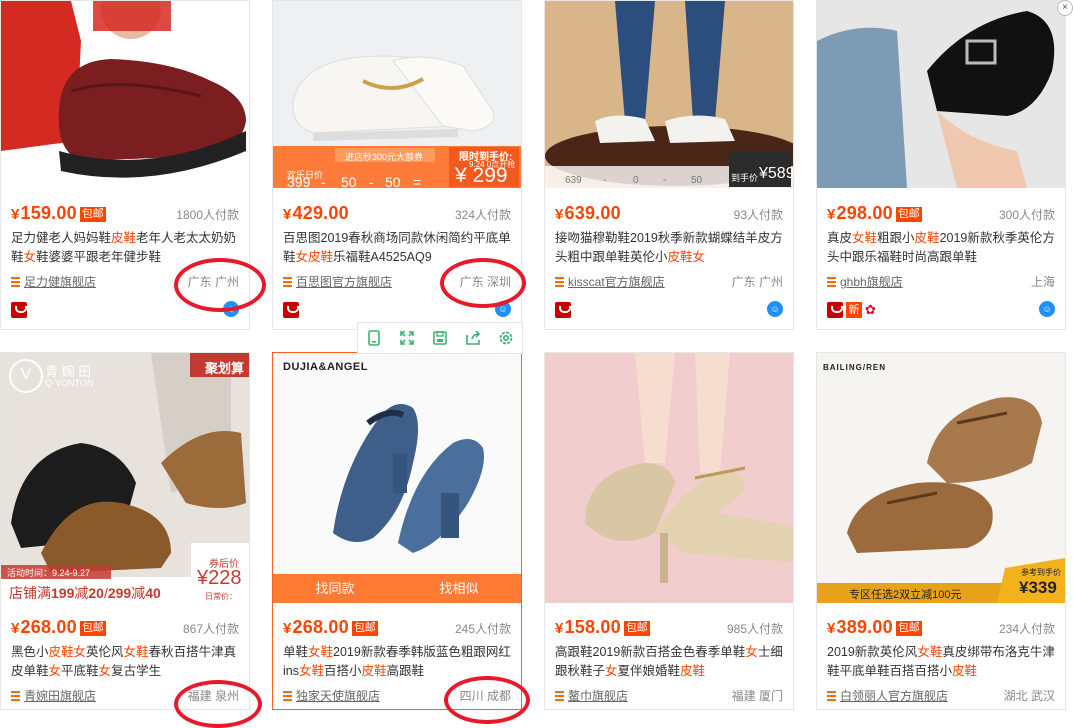 This screenshot has width=1073, height=728. What do you see at coordinates (125, 627) in the screenshot?
I see `price-row: ¥268.00 包邮 867人付款` at bounding box center [125, 627].